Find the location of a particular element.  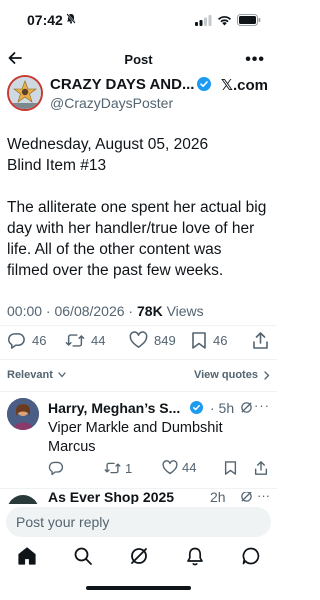

reply-text: Viper Markle and Dumbshit Marcus is located at coordinates (158, 438).